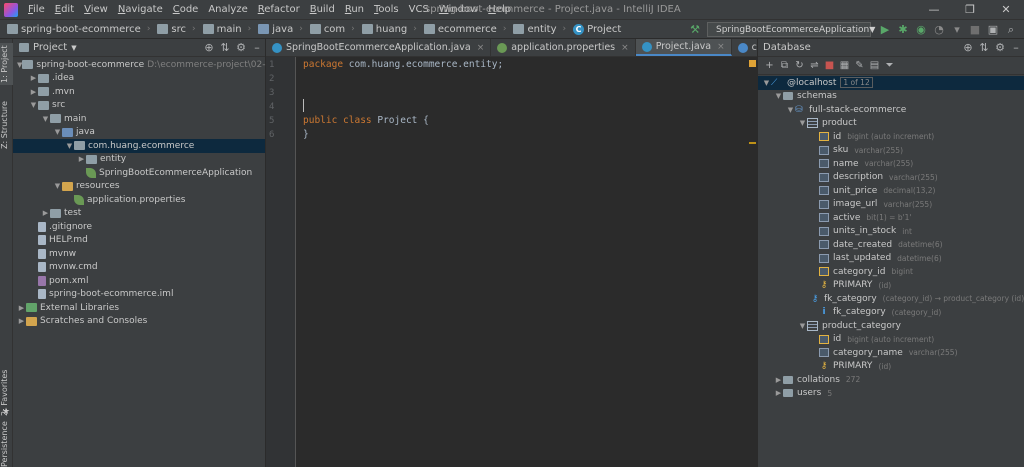 The height and width of the screenshot is (467, 1024). I want to click on db-schemas-group: ▼ schemas, so click(891, 97).